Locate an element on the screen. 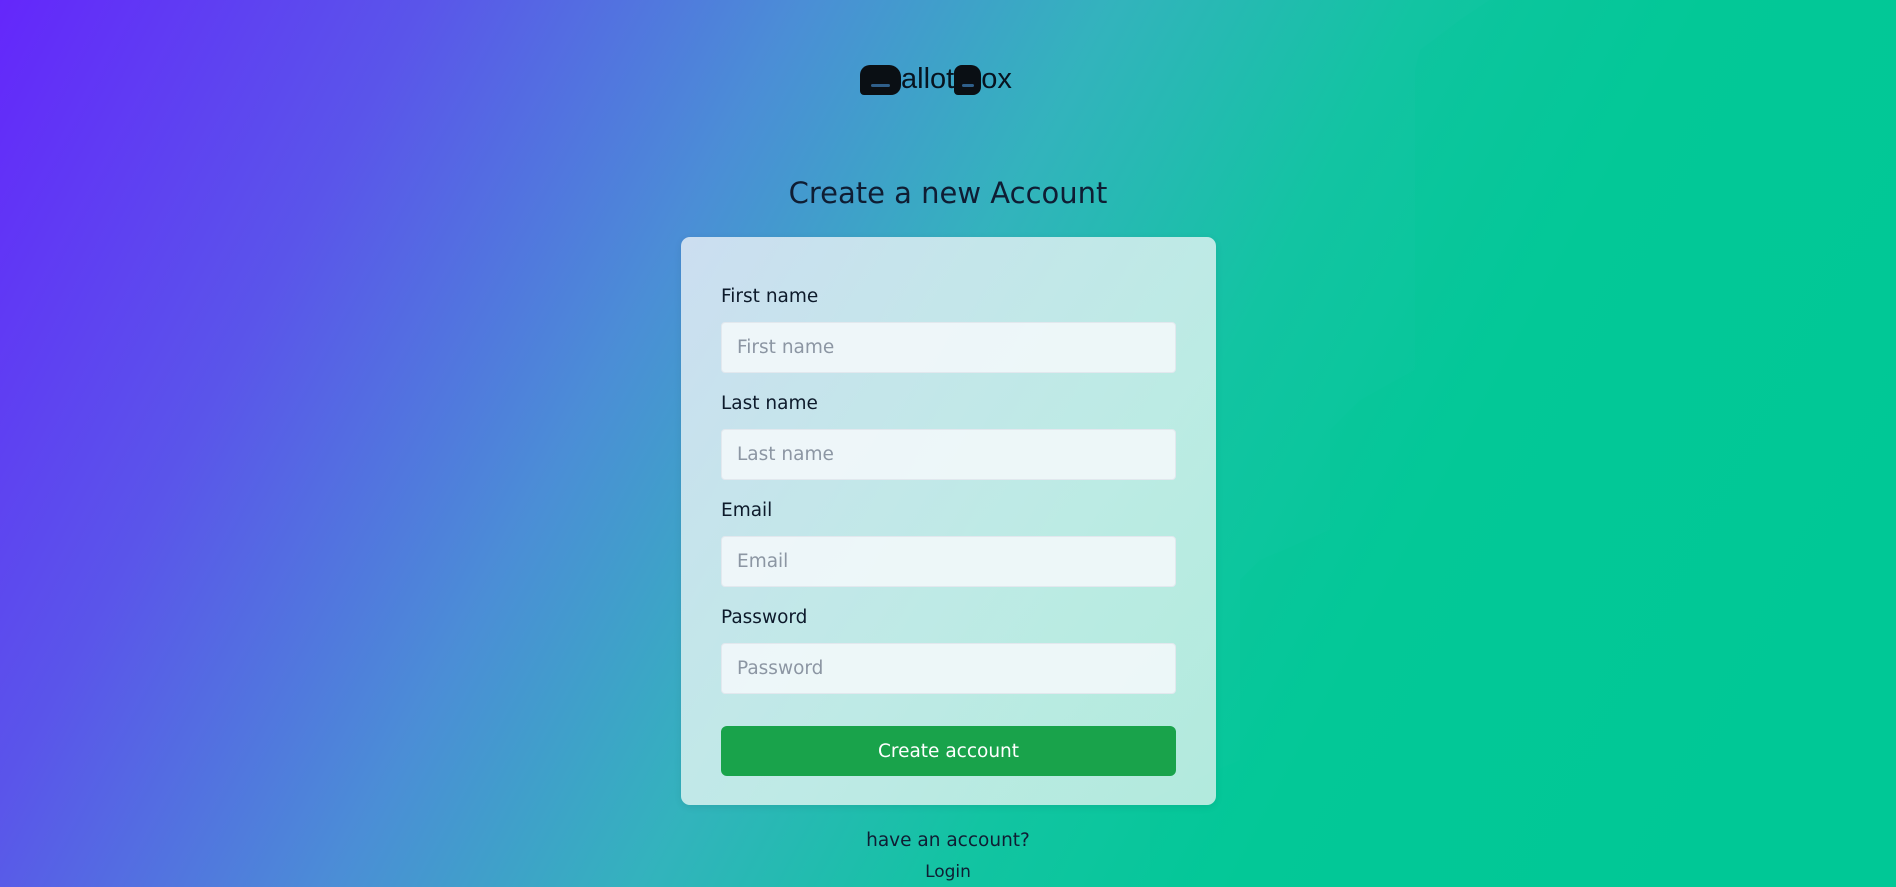 The image size is (1896, 887). ballotbox-logo: allot ox is located at coordinates (936, 78).